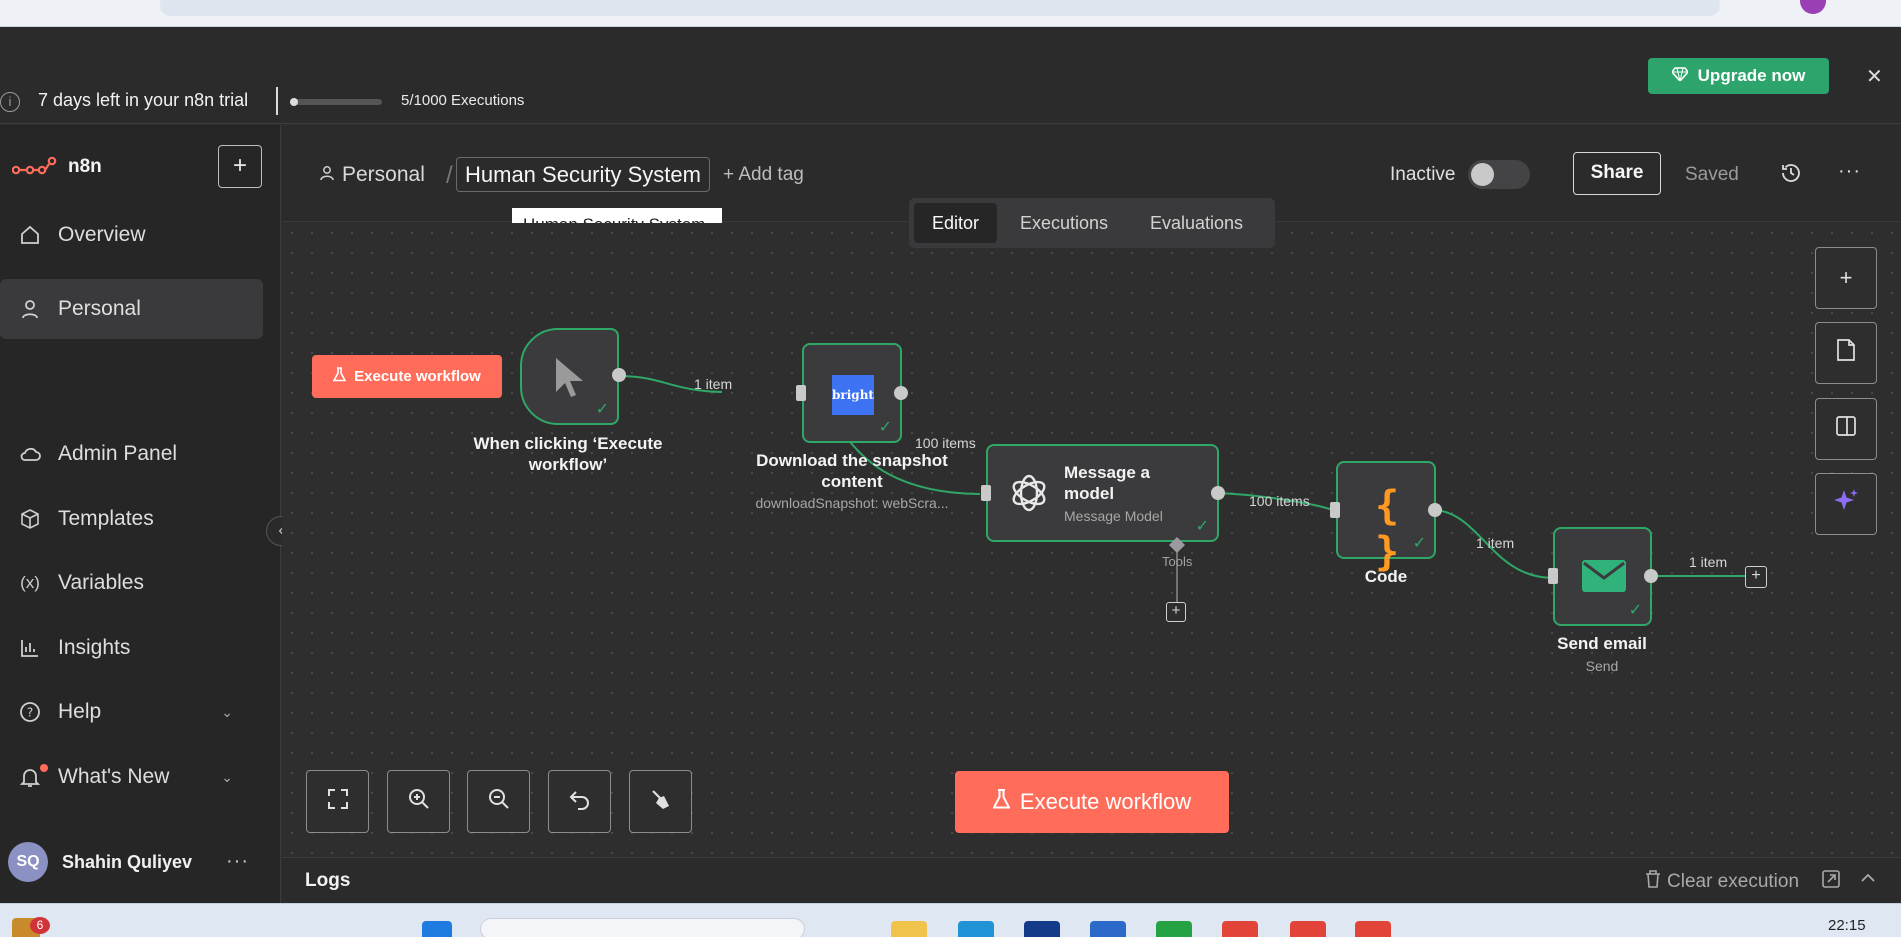 Image resolution: width=1901 pixels, height=937 pixels. Describe the element at coordinates (383, 174) in the screenshot. I see `project-name: Personal` at that location.